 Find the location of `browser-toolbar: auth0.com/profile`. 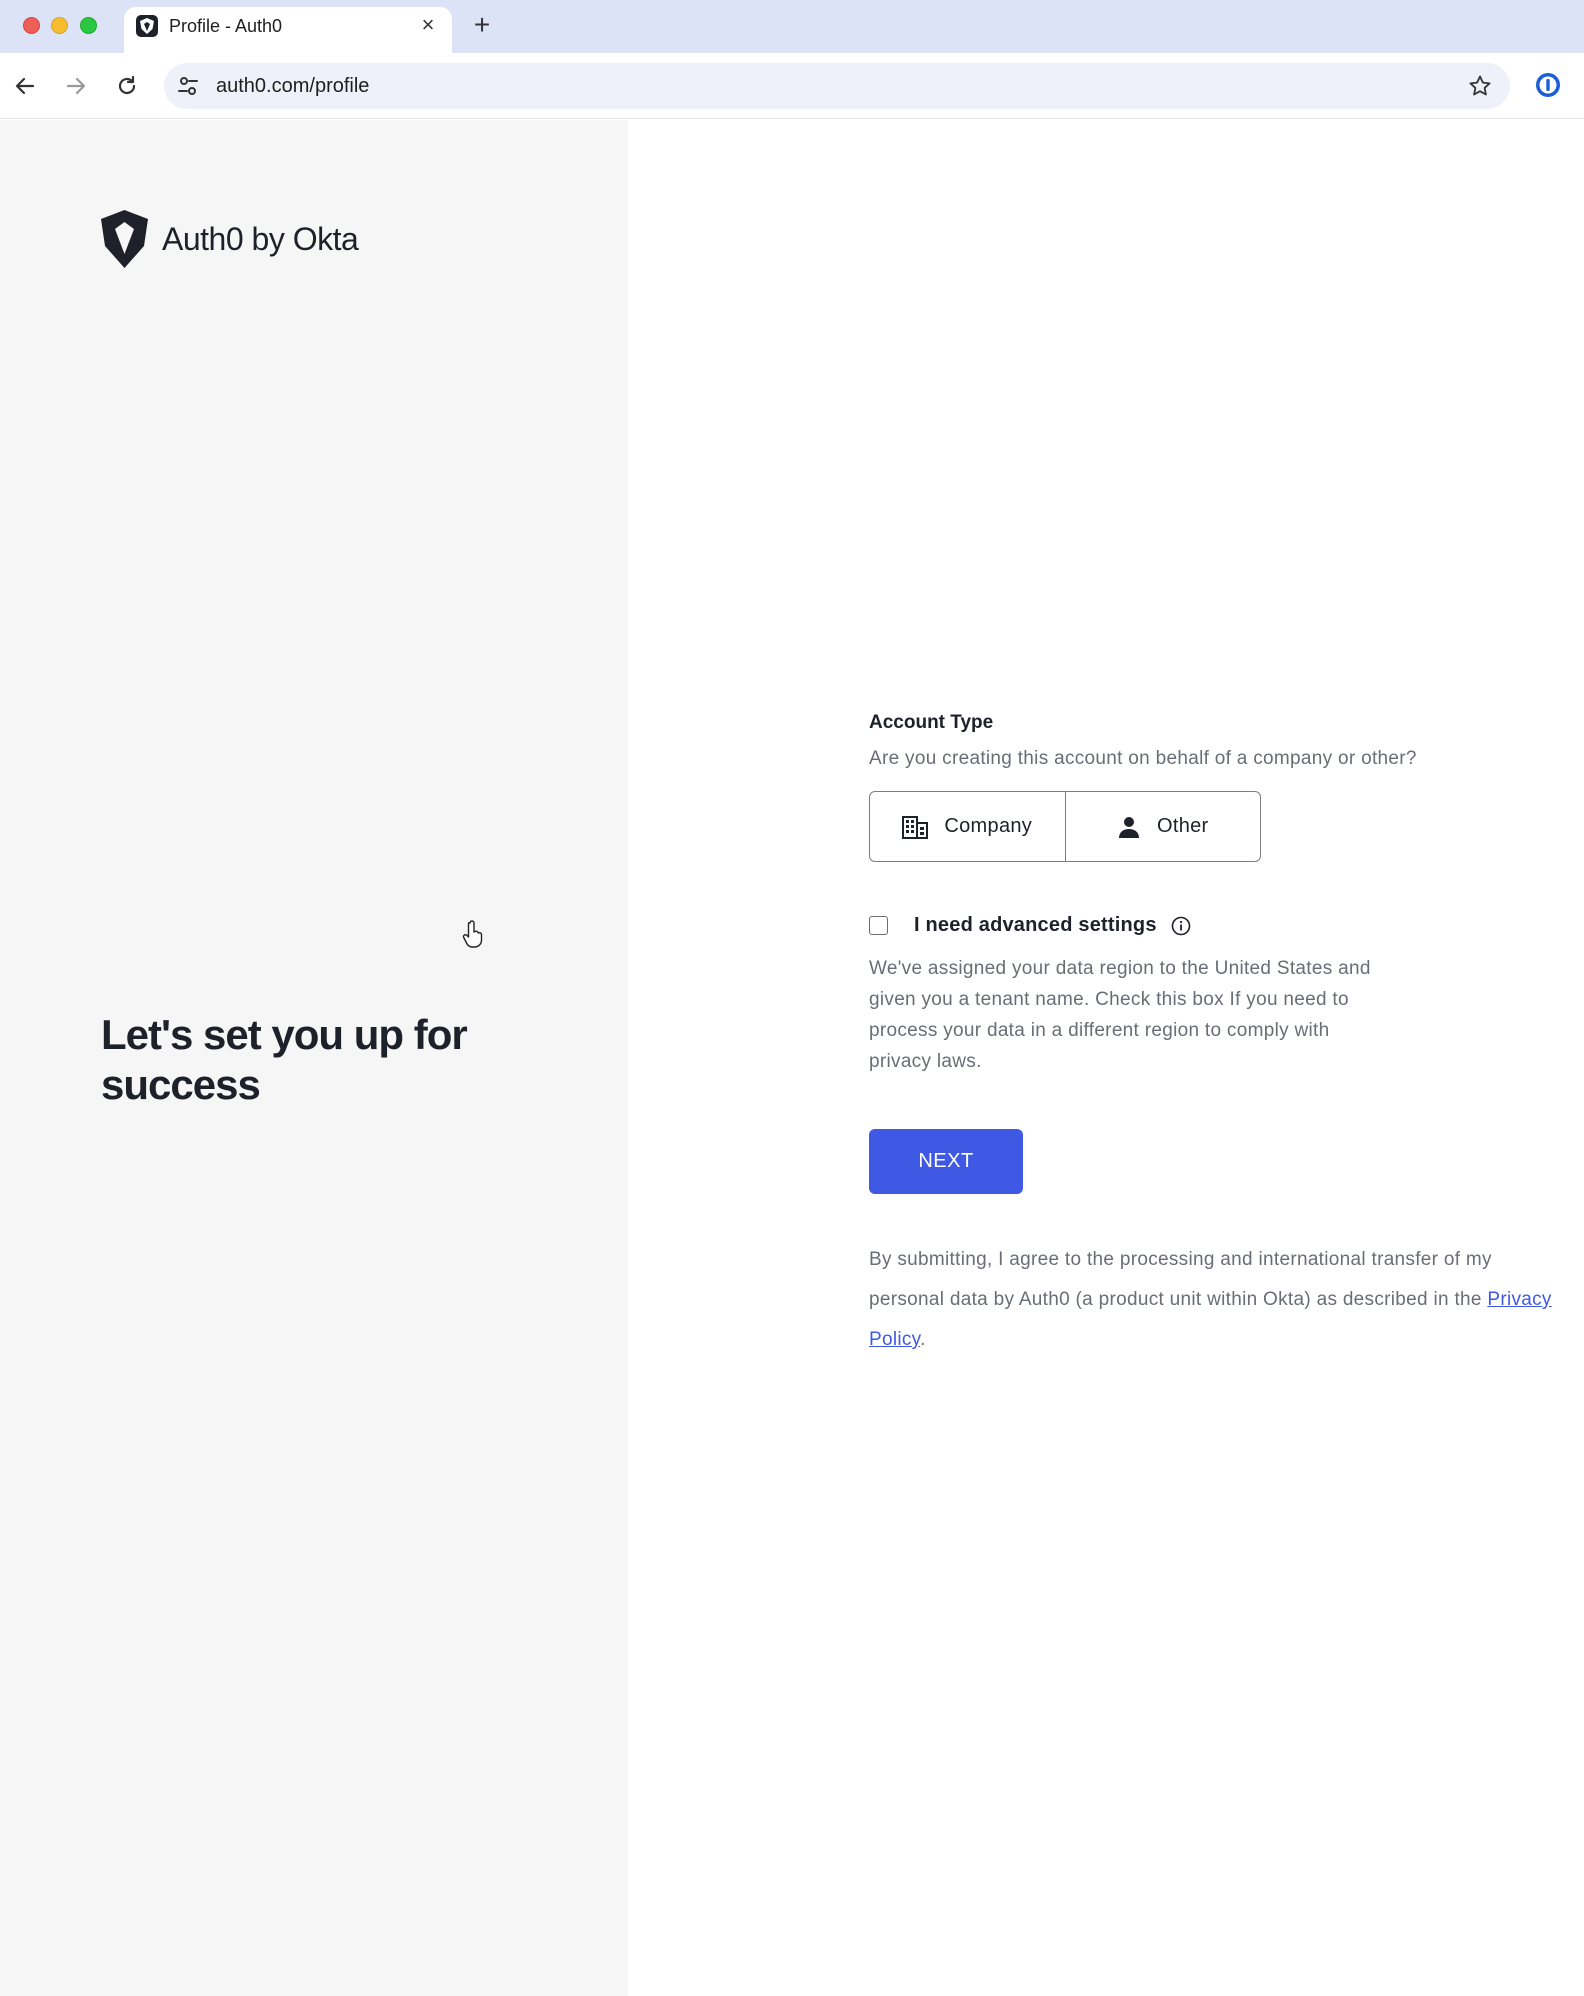

browser-toolbar: auth0.com/profile is located at coordinates (792, 86).